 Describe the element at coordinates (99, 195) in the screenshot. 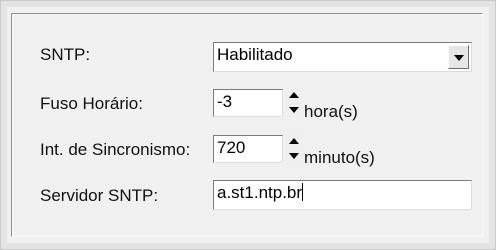

I see `server-label: Servidor SNTP:` at that location.